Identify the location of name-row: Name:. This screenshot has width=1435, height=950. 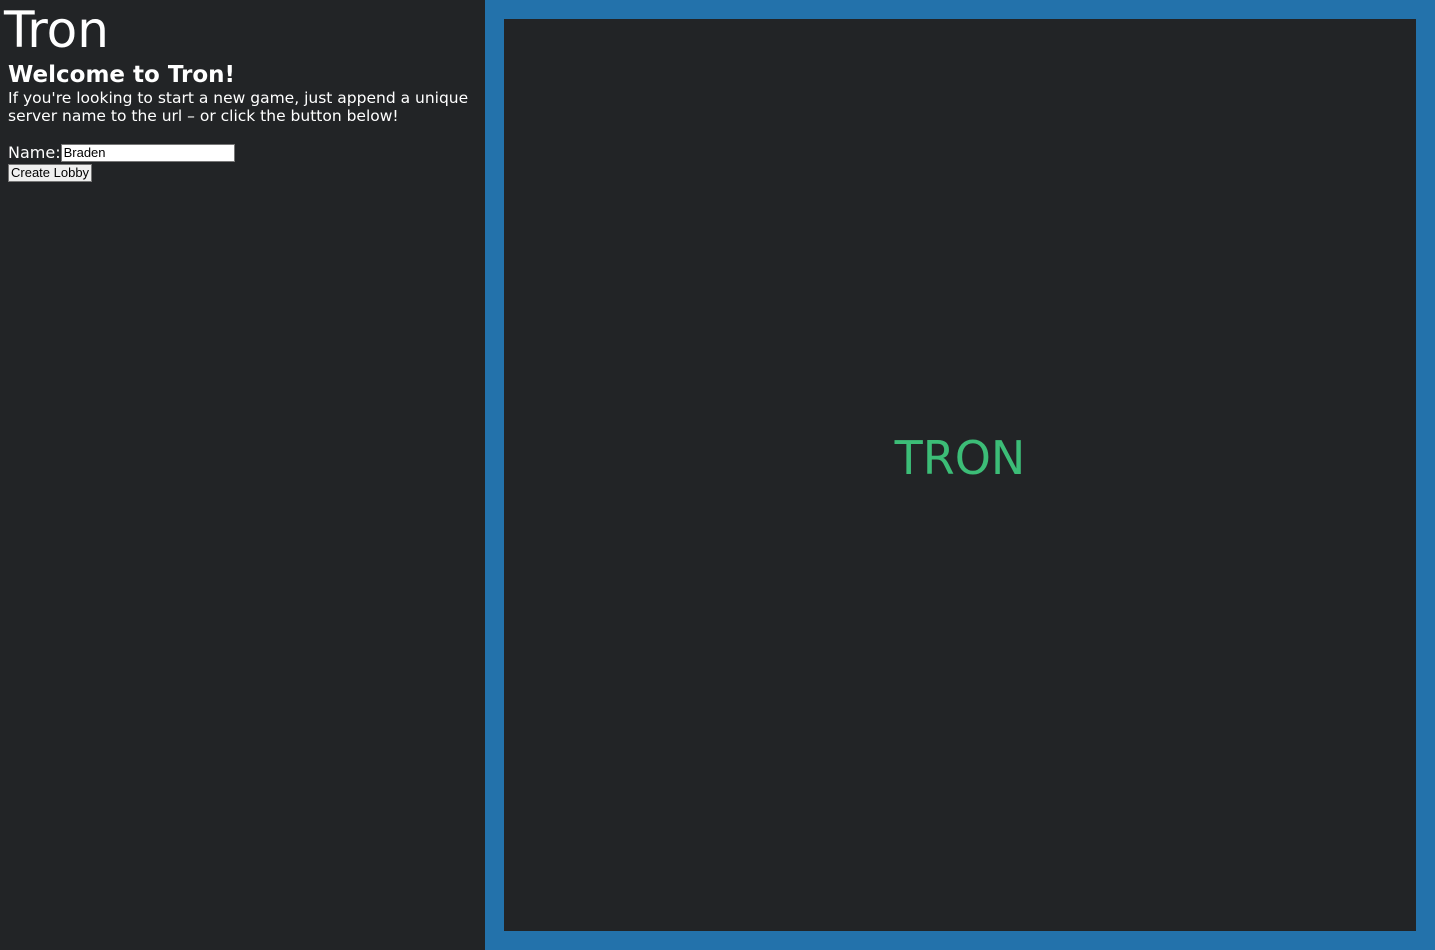
(121, 153).